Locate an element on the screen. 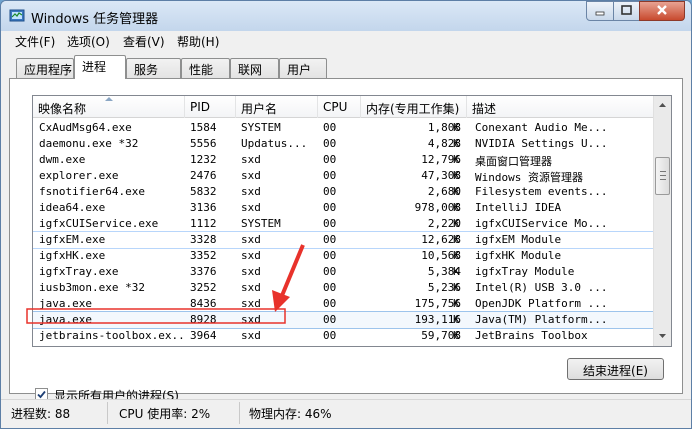  menu-bar: 文件(F) 选项(O) 查看(V) 帮助(H) is located at coordinates (346, 41).